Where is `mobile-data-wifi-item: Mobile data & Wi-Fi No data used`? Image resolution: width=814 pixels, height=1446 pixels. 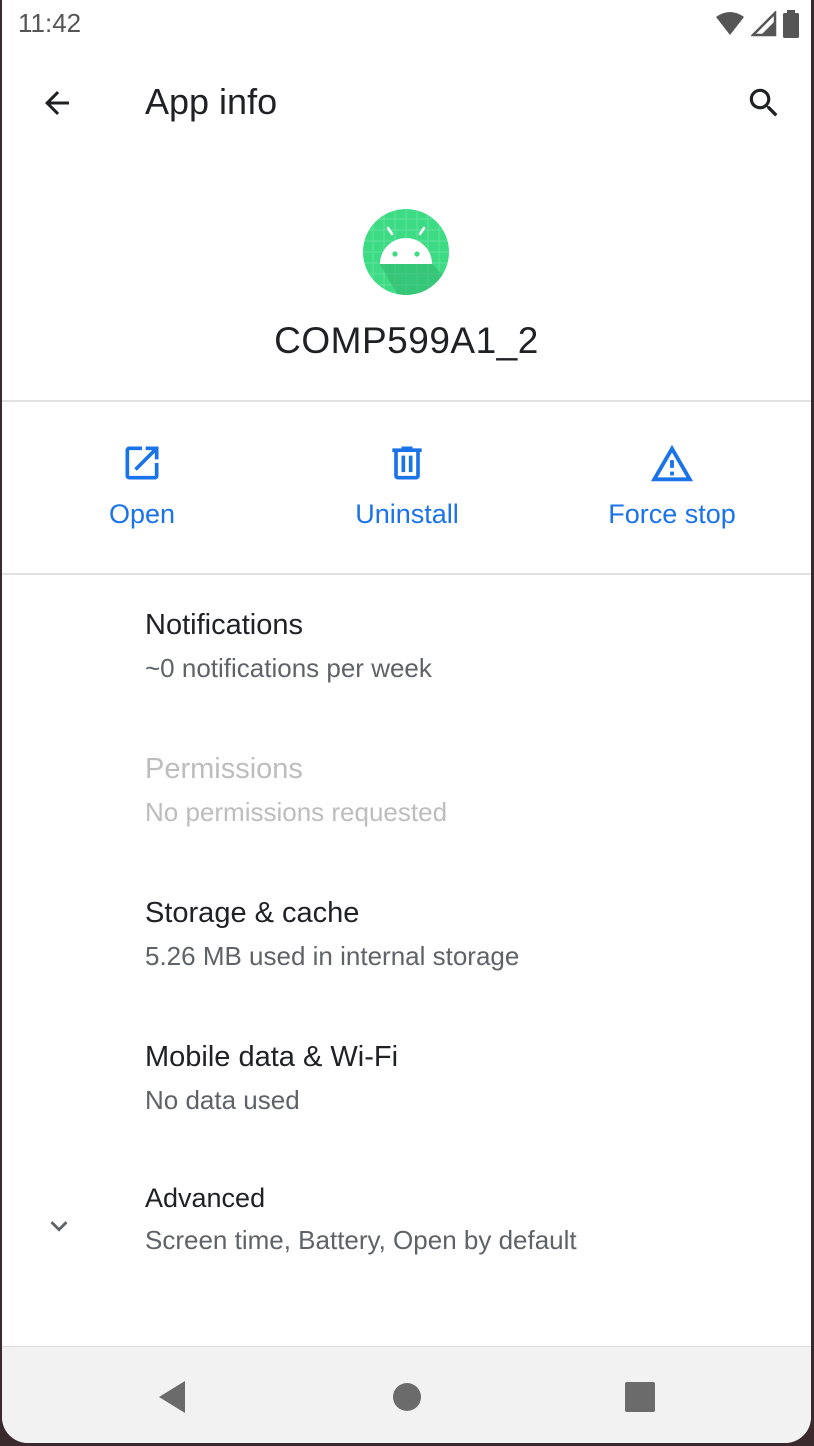 mobile-data-wifi-item: Mobile data & Wi-Fi No data used is located at coordinates (406, 1079).